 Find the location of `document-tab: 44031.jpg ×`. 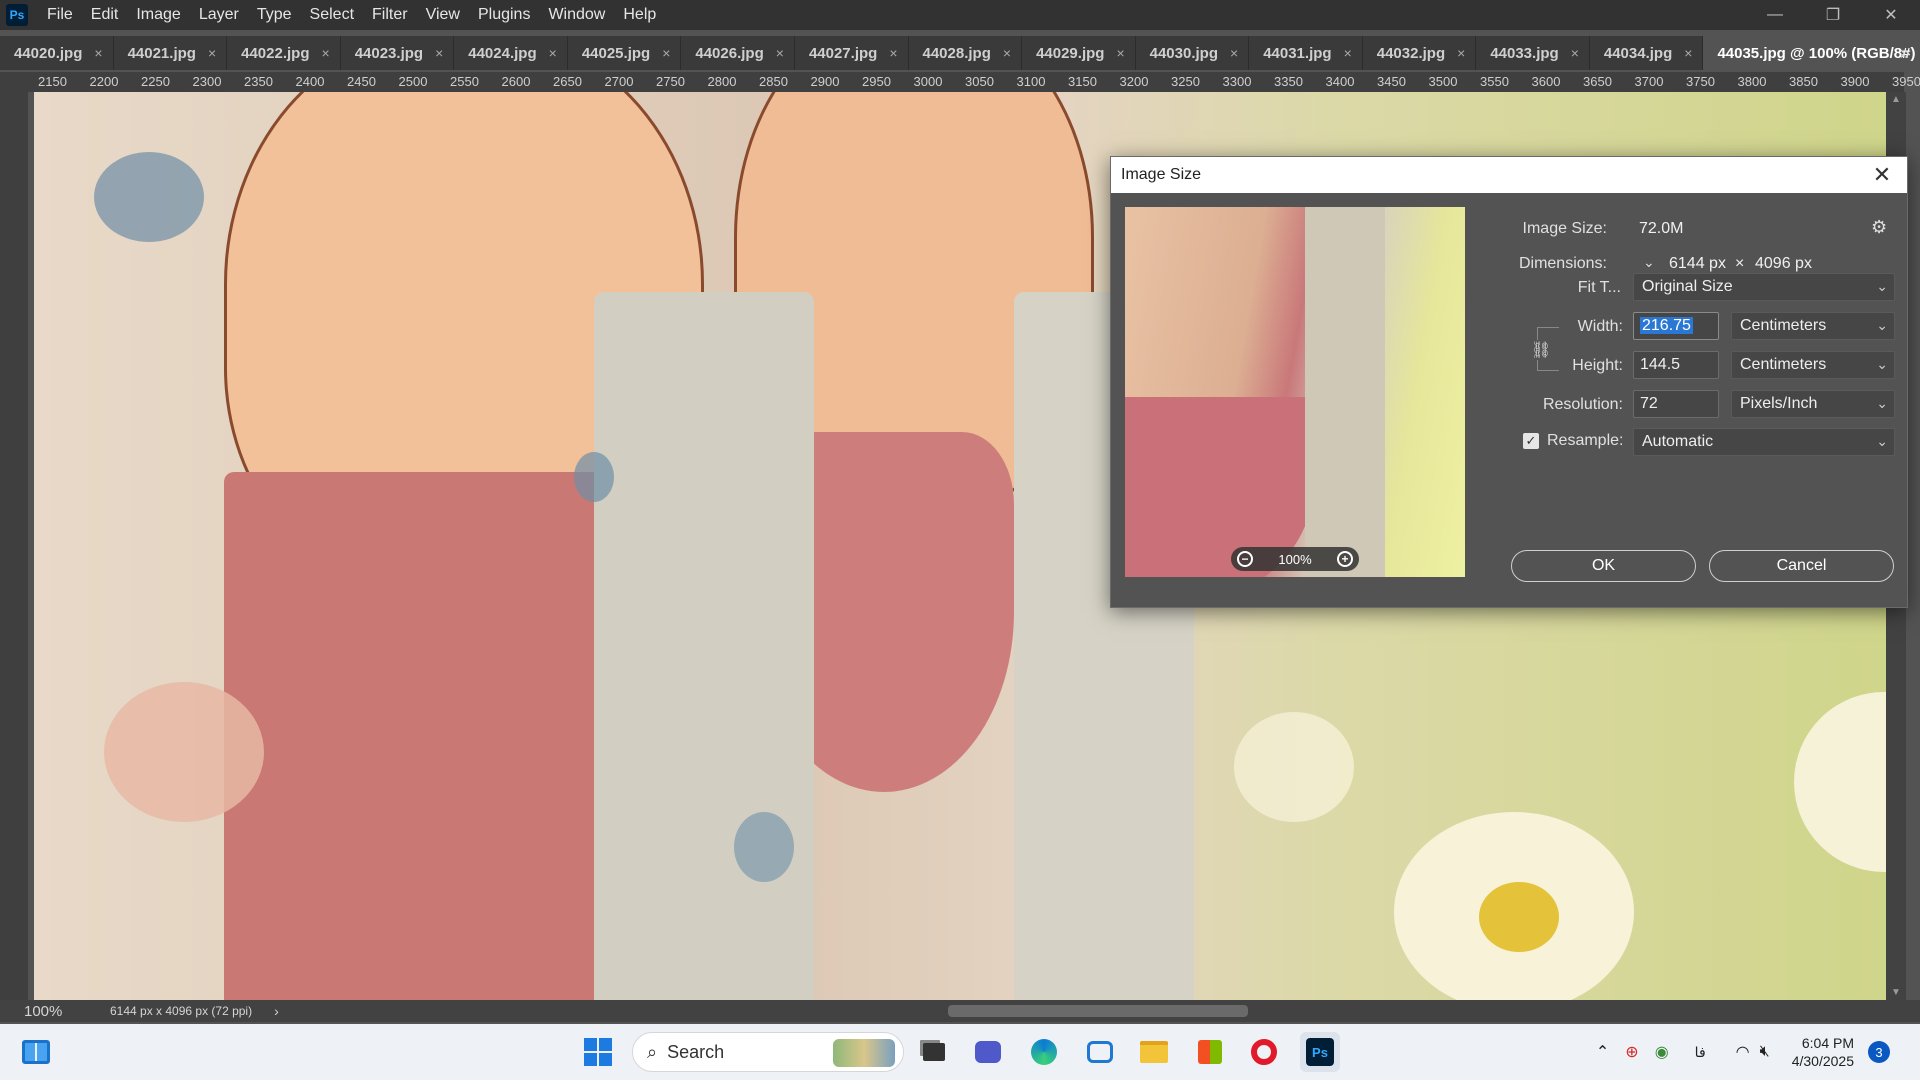

document-tab: 44031.jpg × is located at coordinates (1306, 53).